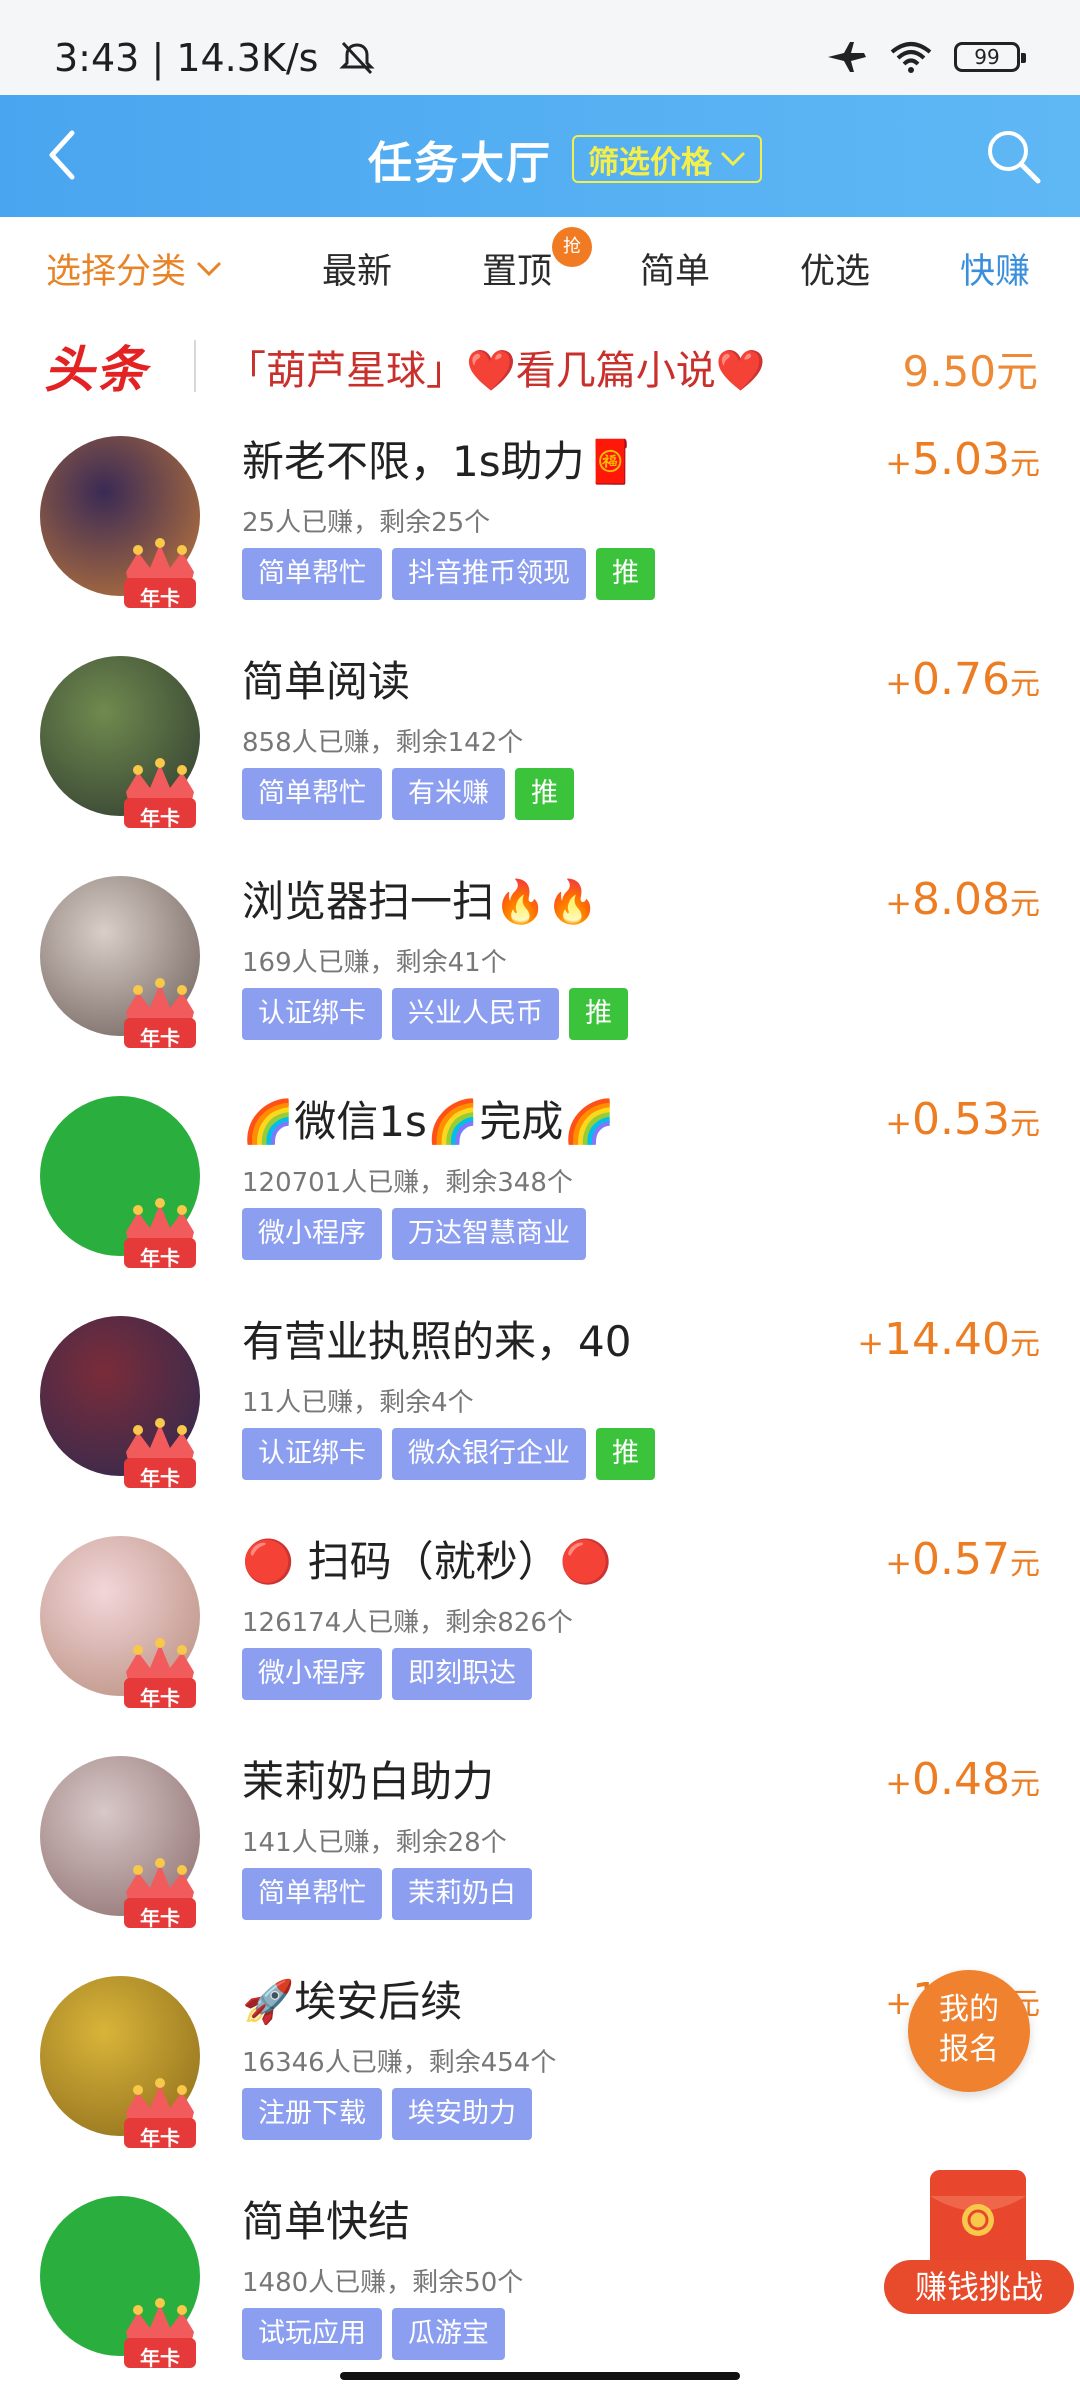 The height and width of the screenshot is (2400, 1080). I want to click on back-icon, so click(68, 155).